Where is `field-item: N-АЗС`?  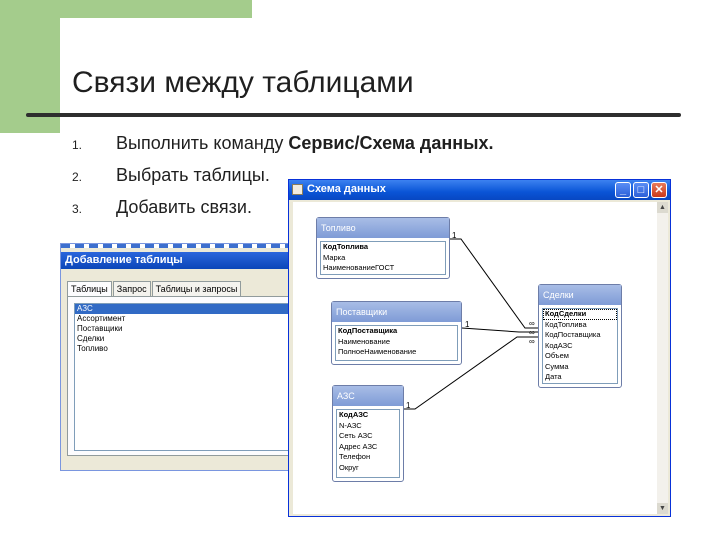 field-item: N-АЗС is located at coordinates (368, 426).